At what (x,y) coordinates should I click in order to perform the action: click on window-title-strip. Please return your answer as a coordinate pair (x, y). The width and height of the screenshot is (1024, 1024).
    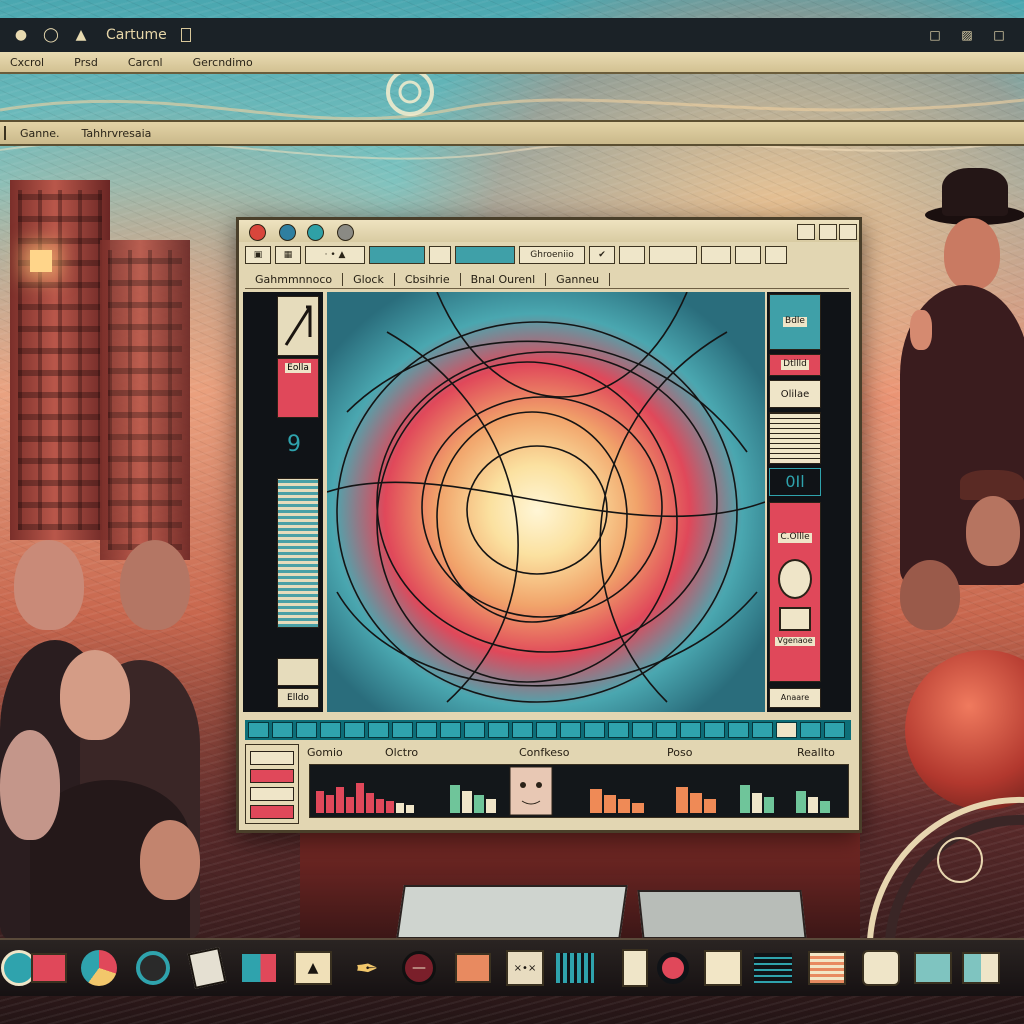
    Looking at the image, I should click on (549, 231).